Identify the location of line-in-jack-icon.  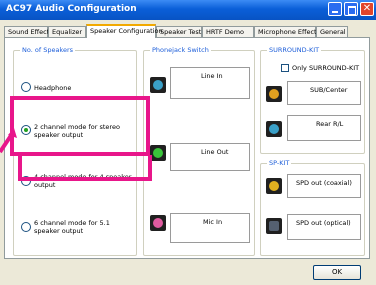
(158, 85).